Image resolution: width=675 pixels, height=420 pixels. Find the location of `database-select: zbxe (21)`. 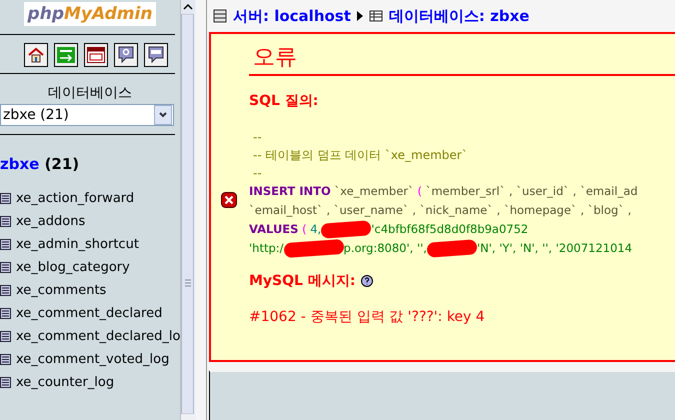

database-select: zbxe (21) is located at coordinates (87, 115).